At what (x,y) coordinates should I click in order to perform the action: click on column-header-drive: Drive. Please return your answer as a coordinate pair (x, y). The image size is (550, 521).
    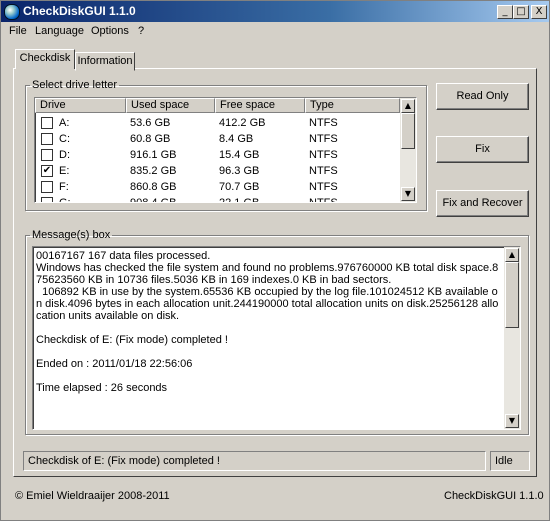
    Looking at the image, I should click on (80, 105).